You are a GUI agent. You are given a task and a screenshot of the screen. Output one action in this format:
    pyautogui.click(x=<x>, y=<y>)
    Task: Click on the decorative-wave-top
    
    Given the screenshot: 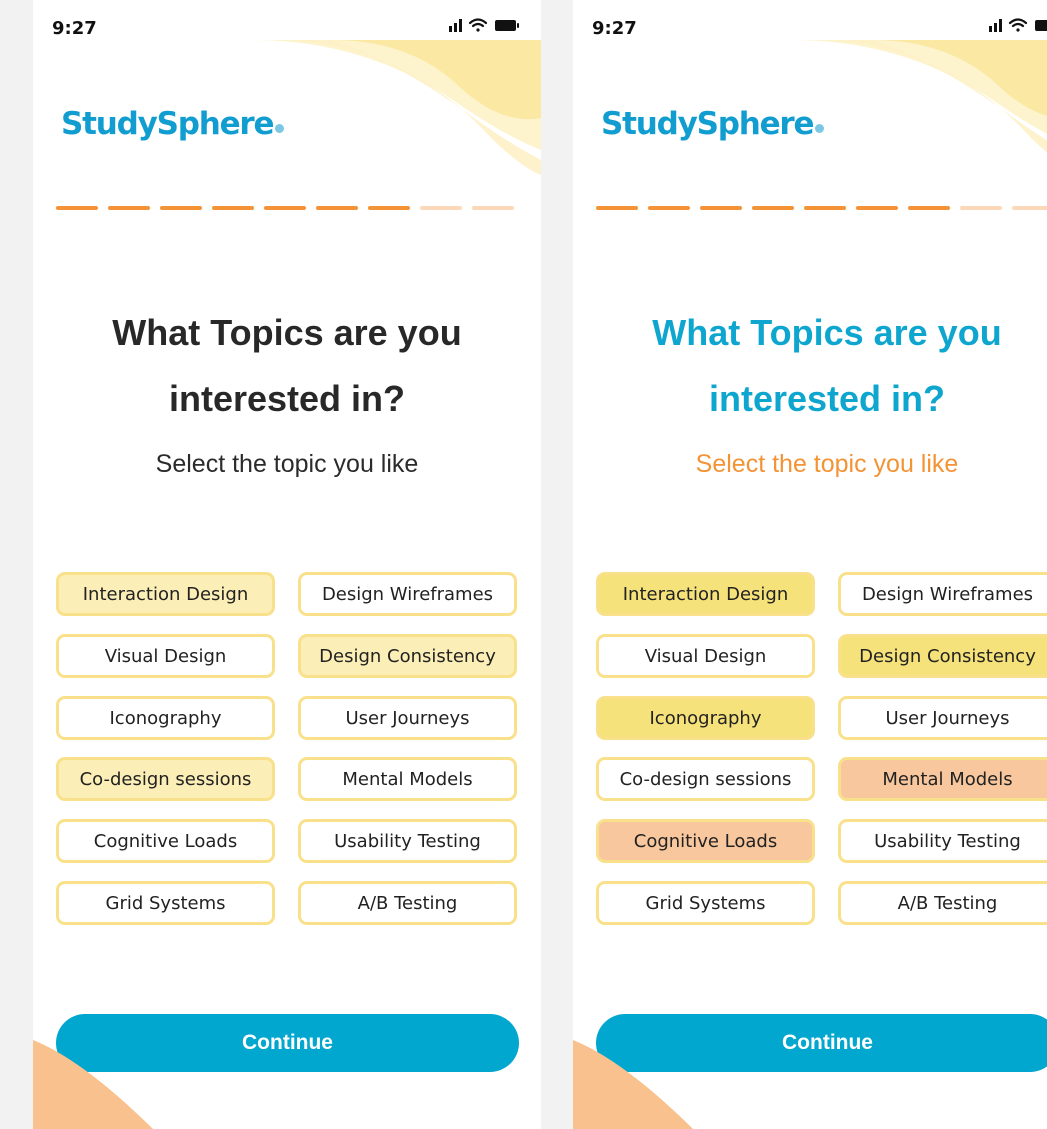 What is the action you would take?
    pyautogui.click(x=920, y=96)
    